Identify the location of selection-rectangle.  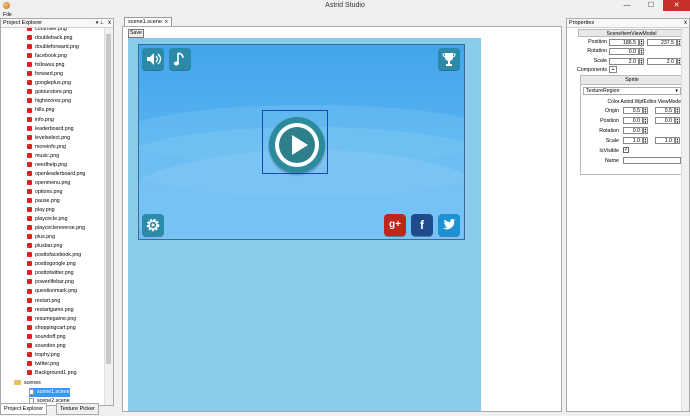
(295, 142).